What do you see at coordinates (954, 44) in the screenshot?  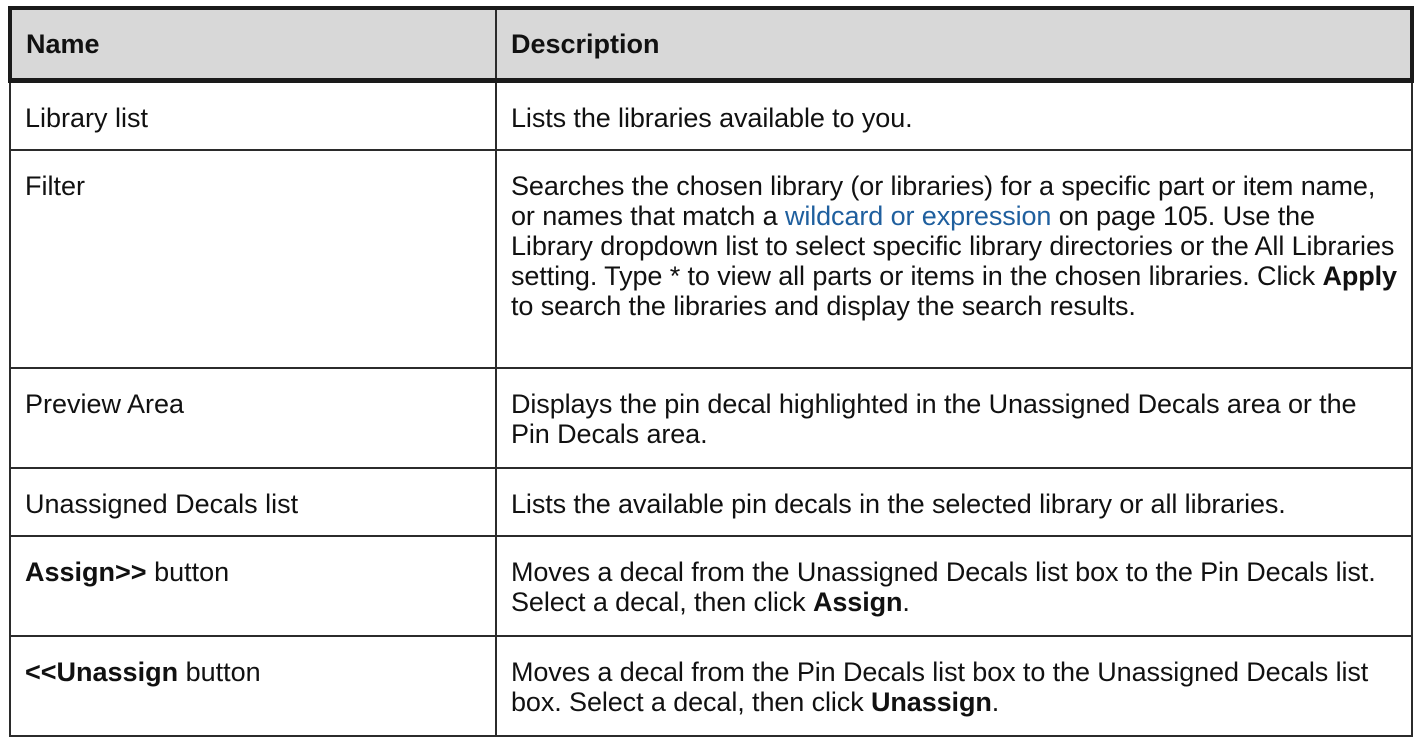 I see `header-description: Description` at bounding box center [954, 44].